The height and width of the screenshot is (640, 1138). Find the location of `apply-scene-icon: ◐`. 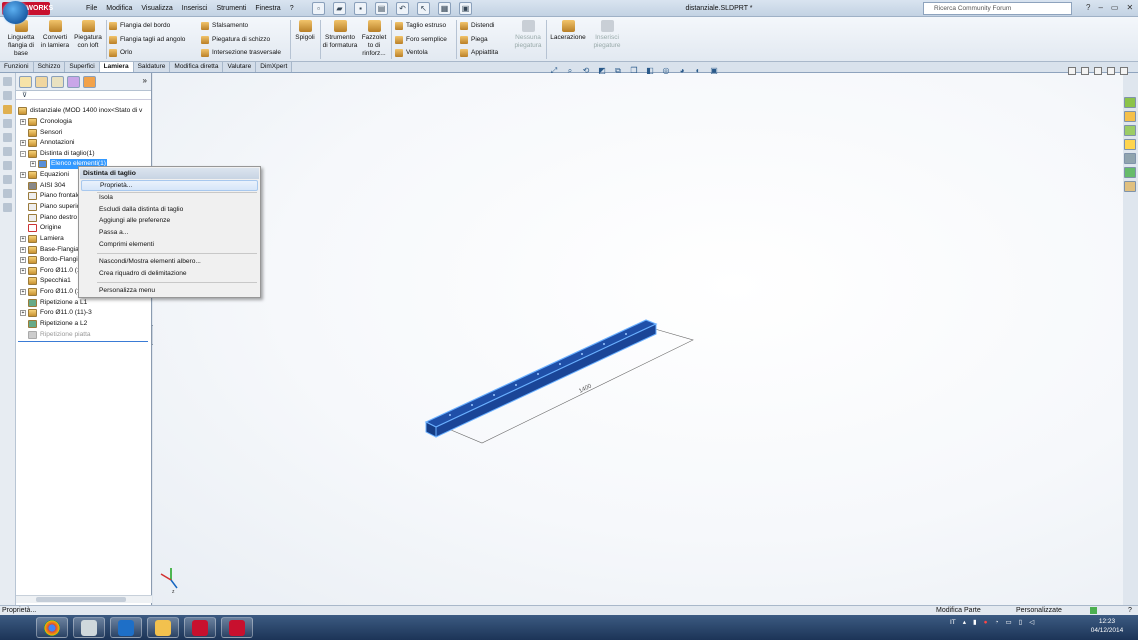

apply-scene-icon: ◐ is located at coordinates (698, 70).